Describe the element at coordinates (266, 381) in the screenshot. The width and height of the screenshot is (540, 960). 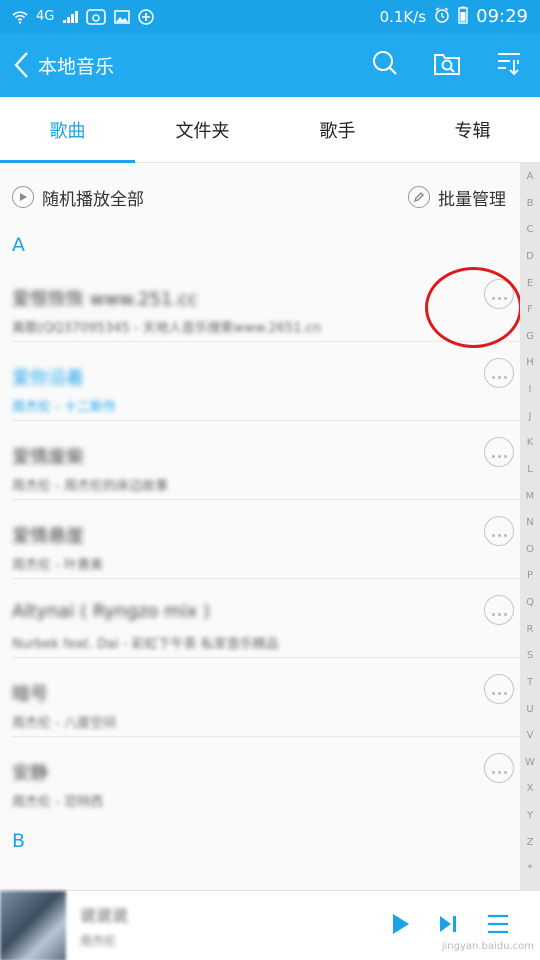
I see `list-item: 爱你沿着 周杰伦 - 十二新作` at that location.